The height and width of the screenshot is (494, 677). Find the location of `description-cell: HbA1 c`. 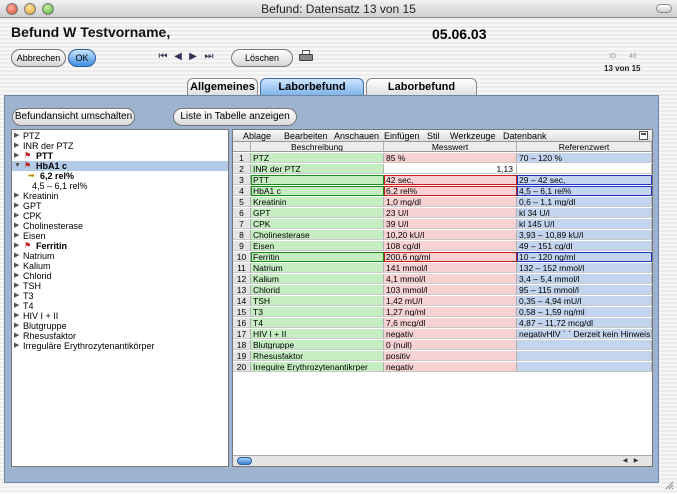

description-cell: HbA1 c is located at coordinates (317, 191).